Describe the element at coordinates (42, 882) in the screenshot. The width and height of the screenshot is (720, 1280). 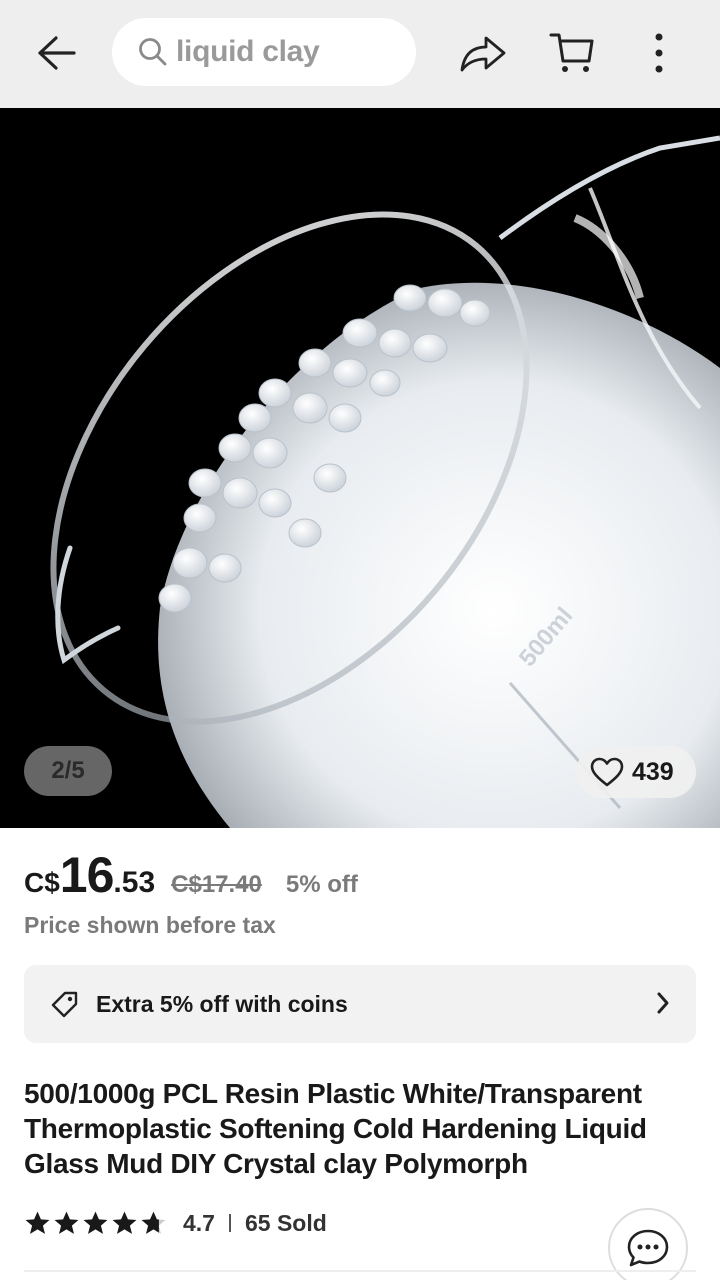
I see `price-currency: C$` at that location.